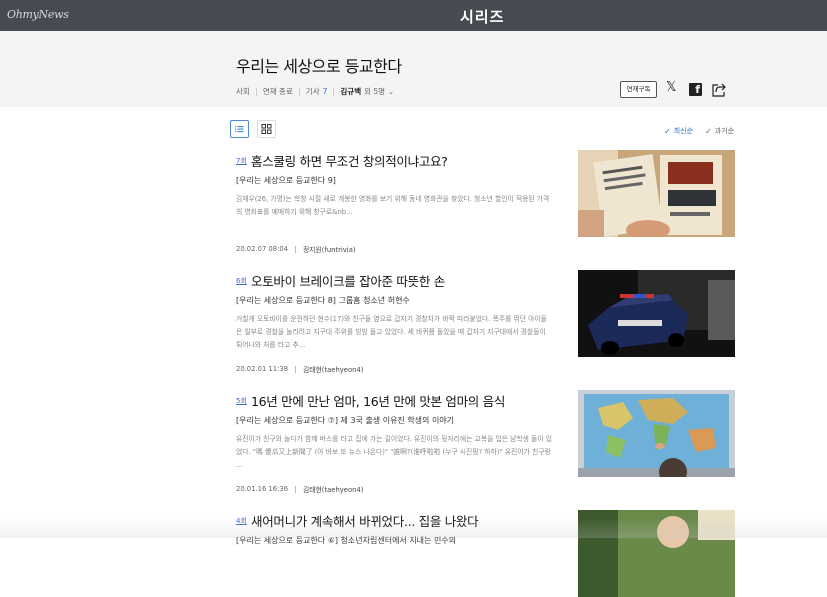  I want to click on grid-view-toggle, so click(266, 129).